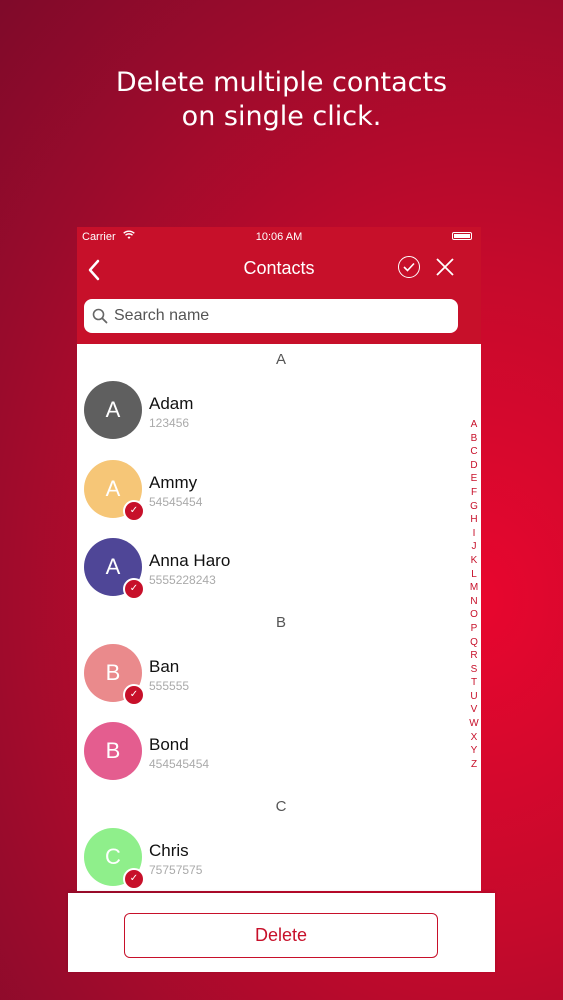 The height and width of the screenshot is (1000, 563). I want to click on alphabet-index: ABCDEFGHIJKLMNOPQRSTUVWXYZ, so click(474, 594).